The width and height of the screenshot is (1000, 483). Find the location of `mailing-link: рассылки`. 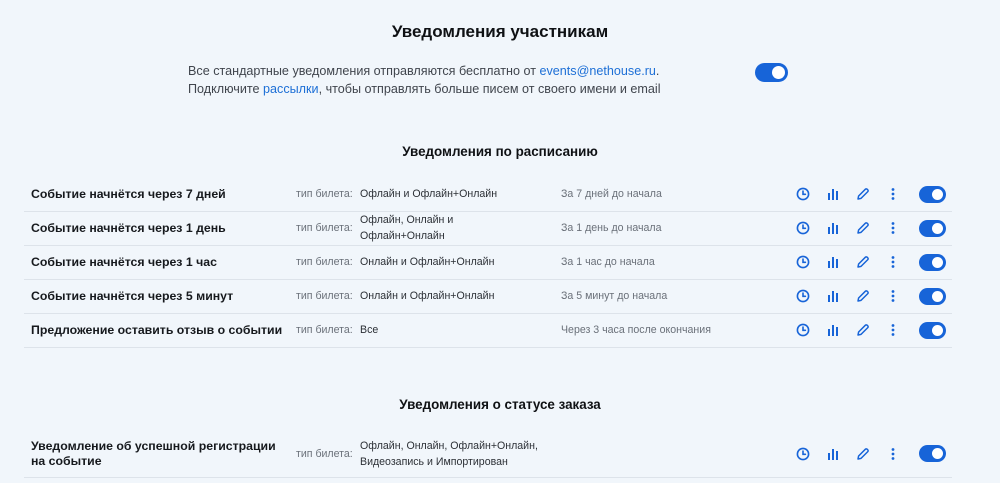

mailing-link: рассылки is located at coordinates (291, 89).